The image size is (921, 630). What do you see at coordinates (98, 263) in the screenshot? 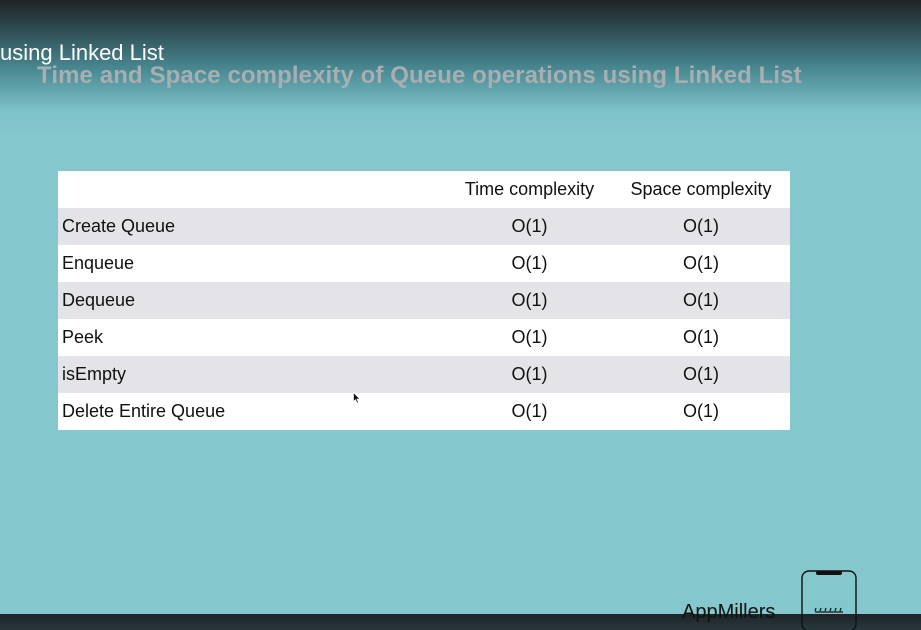
I see `operation-name: Enqueue` at bounding box center [98, 263].